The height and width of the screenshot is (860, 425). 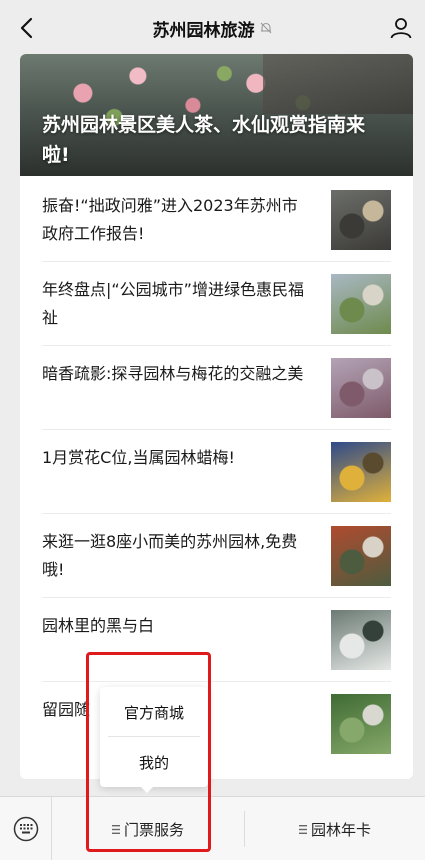 I want to click on article-title: 年终盘点|“公园城市”增进绿色惠民福祉, so click(x=173, y=303).